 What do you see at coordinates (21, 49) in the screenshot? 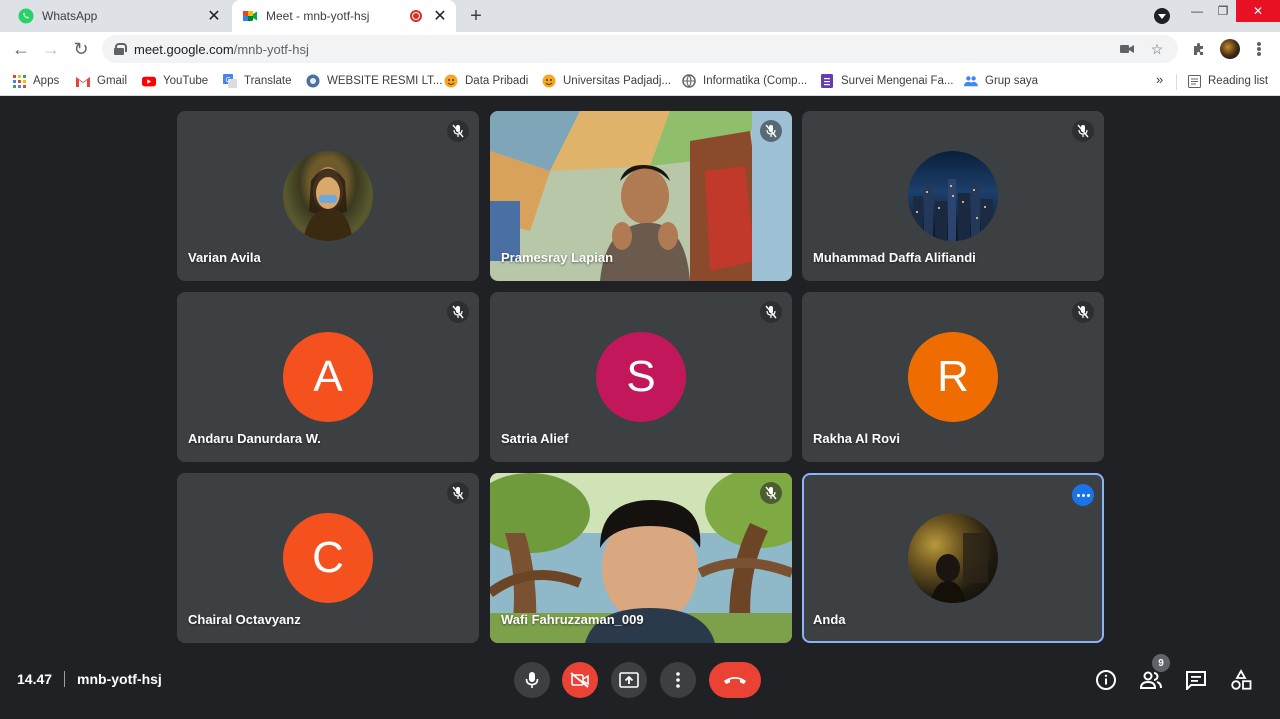
I see `back-arrow-icon: ←` at bounding box center [21, 49].